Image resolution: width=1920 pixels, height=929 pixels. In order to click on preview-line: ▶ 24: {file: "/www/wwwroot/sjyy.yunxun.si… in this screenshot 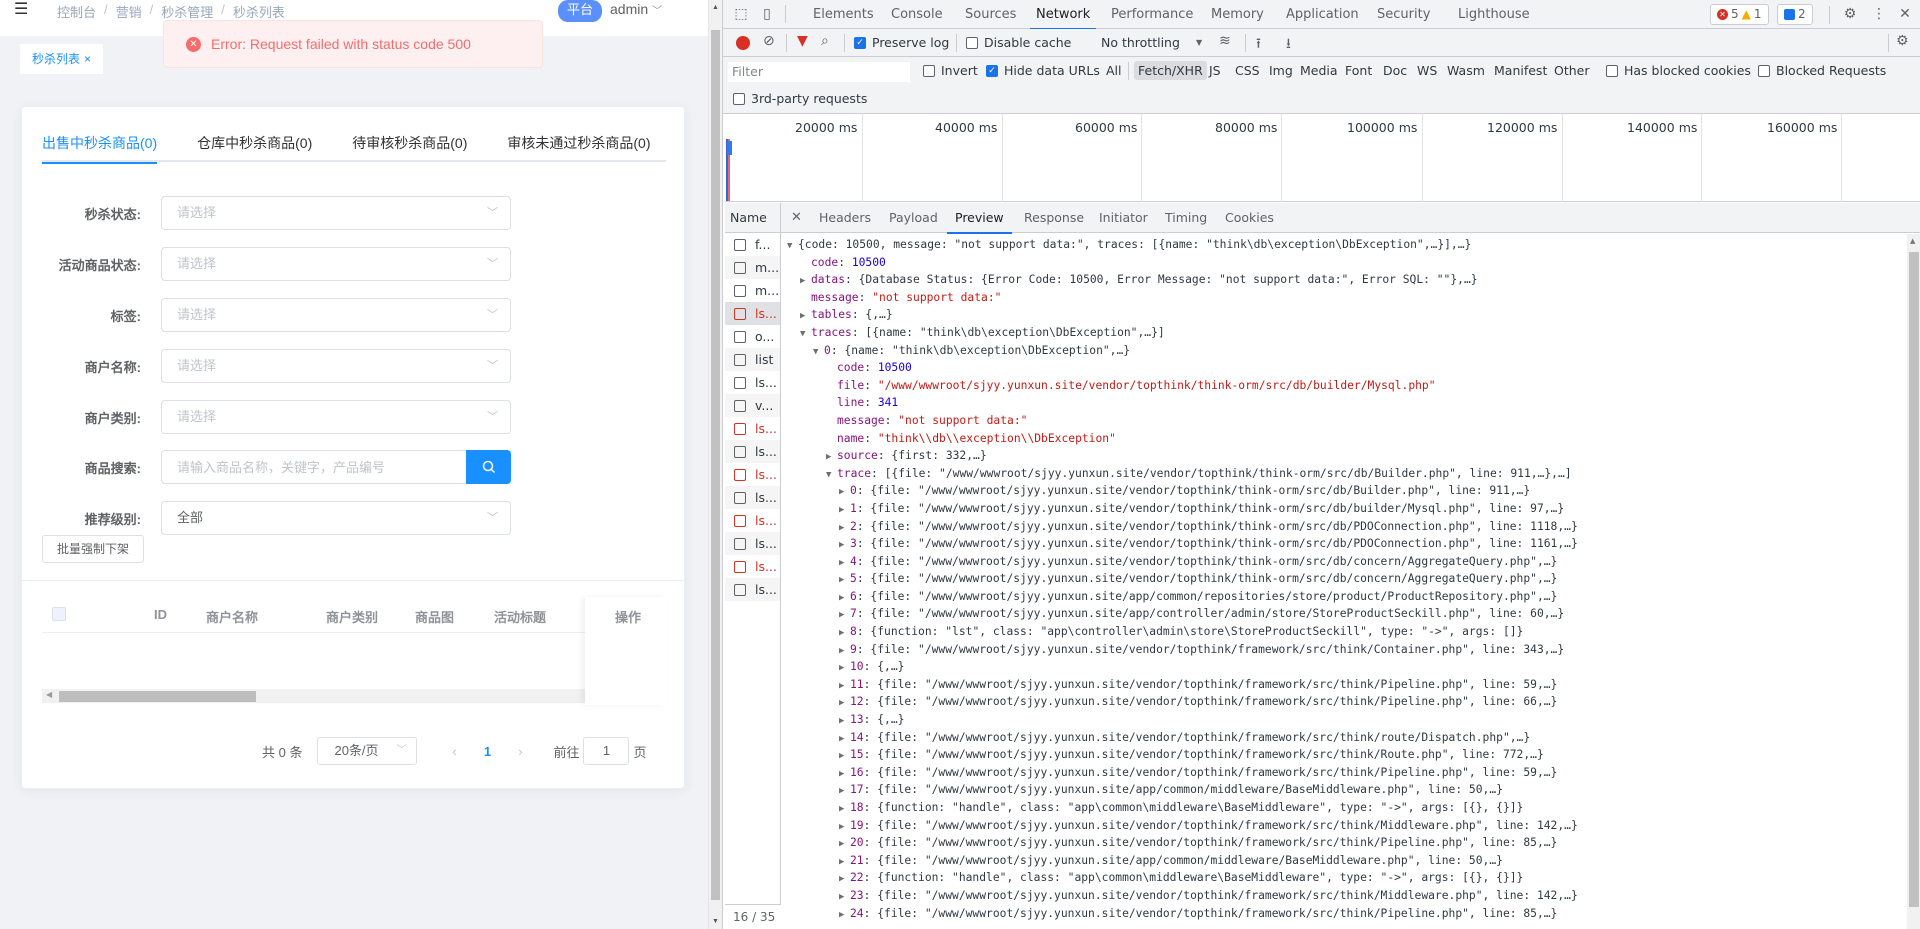, I will do `click(1343, 914)`.